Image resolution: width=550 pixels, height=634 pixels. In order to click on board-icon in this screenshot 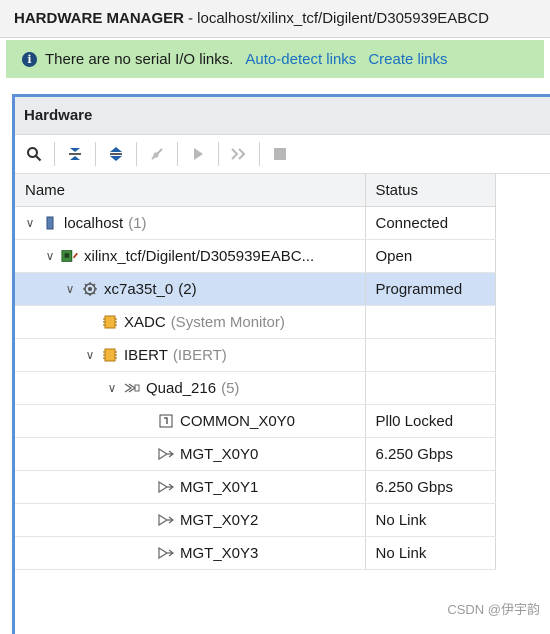, I will do `click(70, 256)`.